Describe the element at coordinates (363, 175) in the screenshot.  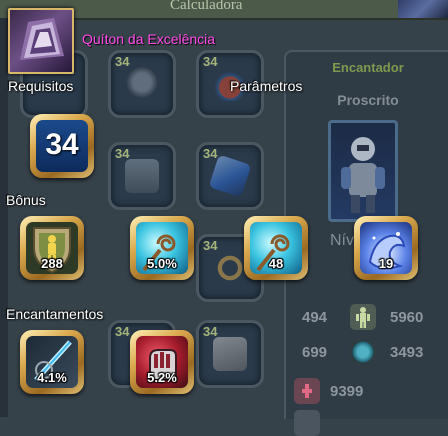
I see `knight-icon` at that location.